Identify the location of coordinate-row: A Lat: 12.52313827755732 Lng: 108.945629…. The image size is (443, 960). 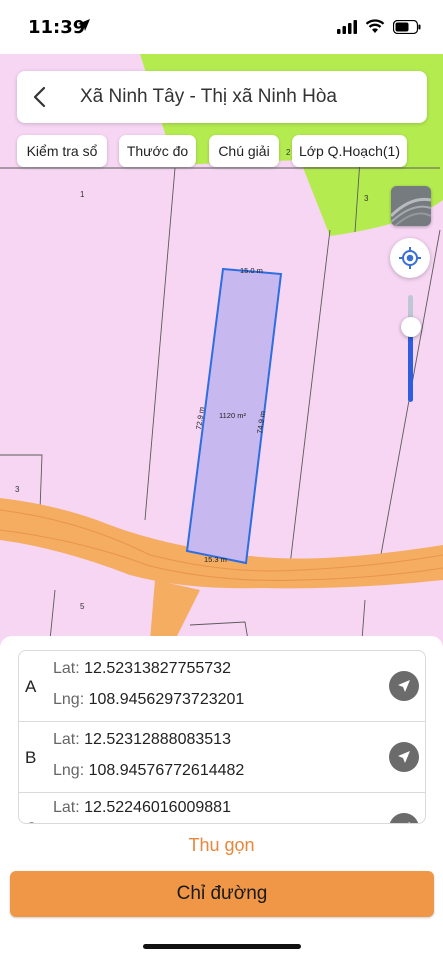
(222, 686).